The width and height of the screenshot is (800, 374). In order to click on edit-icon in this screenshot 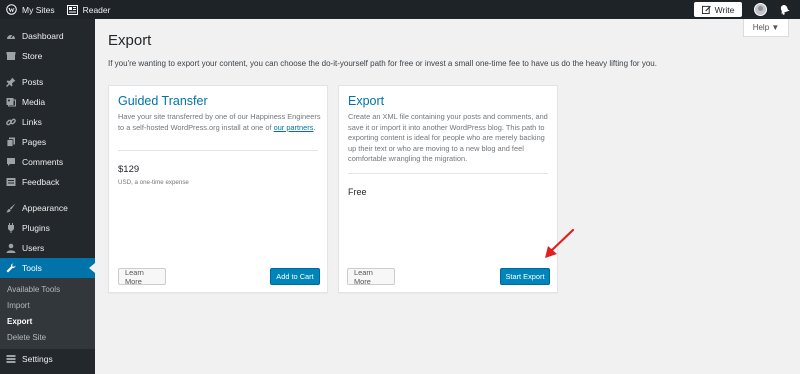, I will do `click(706, 9)`.